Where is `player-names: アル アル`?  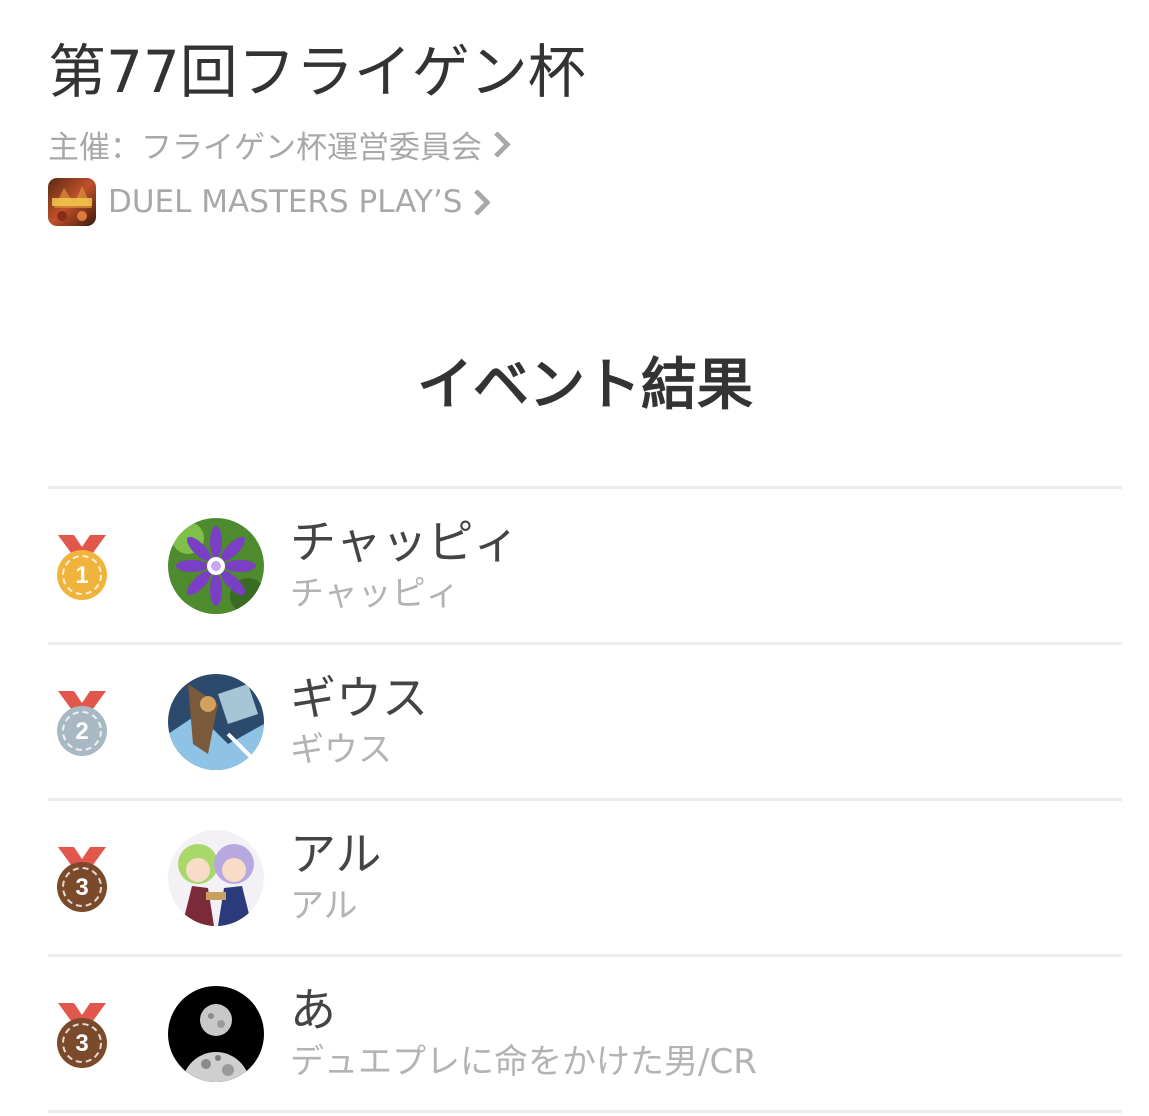 player-names: アル アル is located at coordinates (336, 877).